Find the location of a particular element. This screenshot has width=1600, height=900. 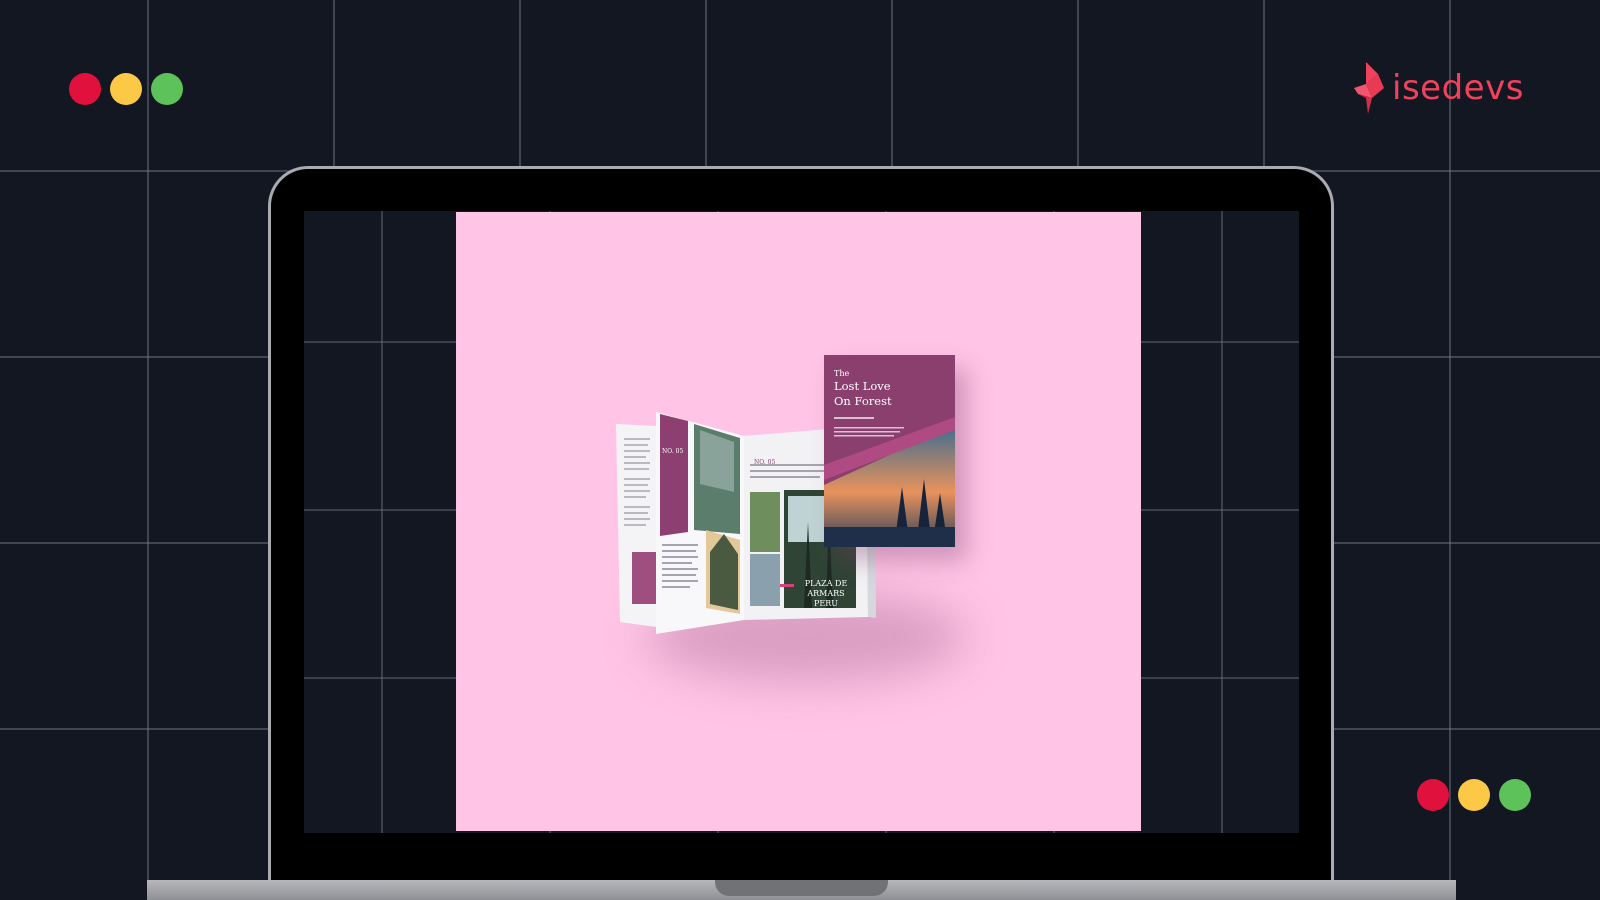

photo-caption-line-2: PERU is located at coordinates (826, 603).